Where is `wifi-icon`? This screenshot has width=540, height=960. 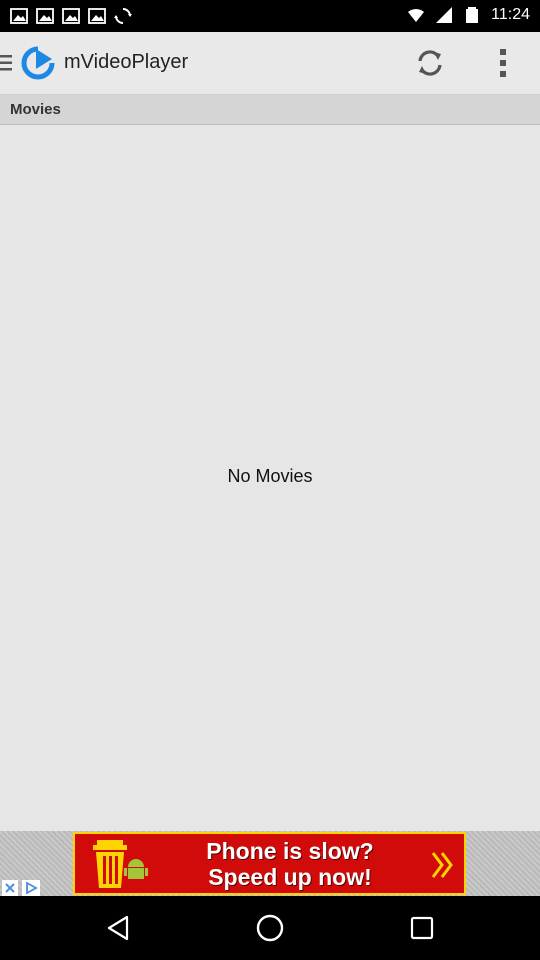 wifi-icon is located at coordinates (416, 15).